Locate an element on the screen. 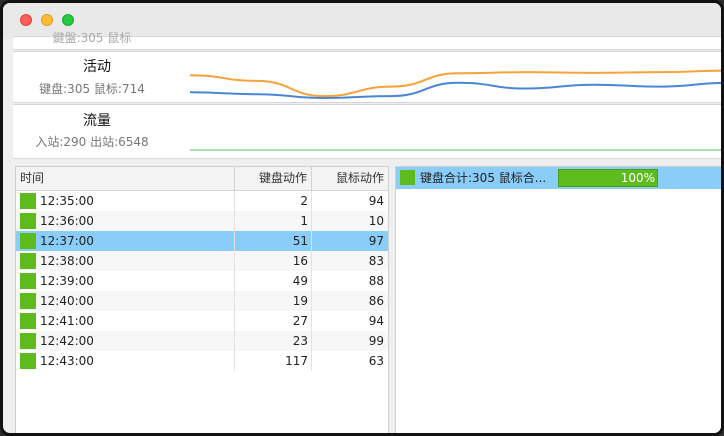 The height and width of the screenshot is (436, 724). table-row: 12:36:00 1 10 is located at coordinates (202, 221).